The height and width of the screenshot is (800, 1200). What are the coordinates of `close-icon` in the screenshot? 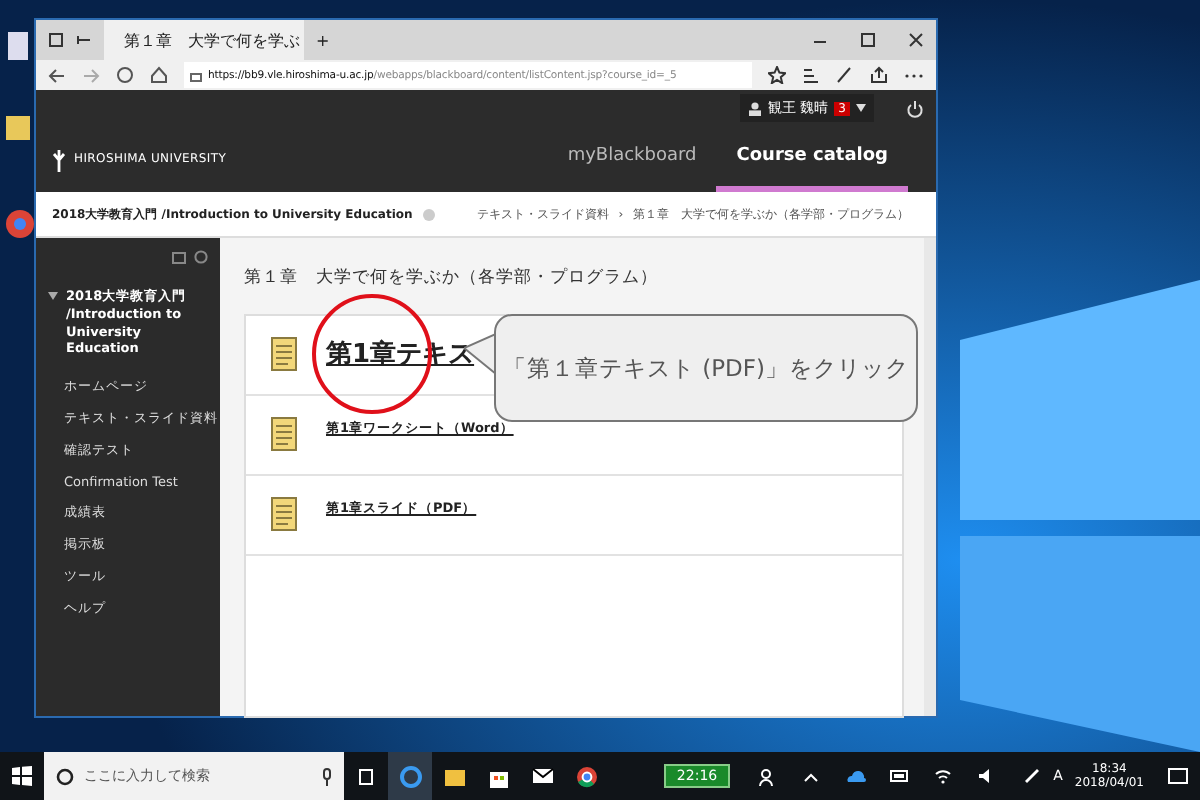 It's located at (916, 40).